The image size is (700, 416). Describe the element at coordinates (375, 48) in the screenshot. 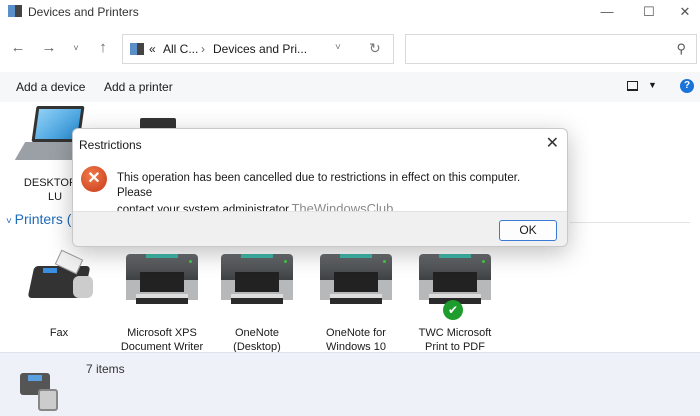

I see `refresh-icon: ↻` at that location.